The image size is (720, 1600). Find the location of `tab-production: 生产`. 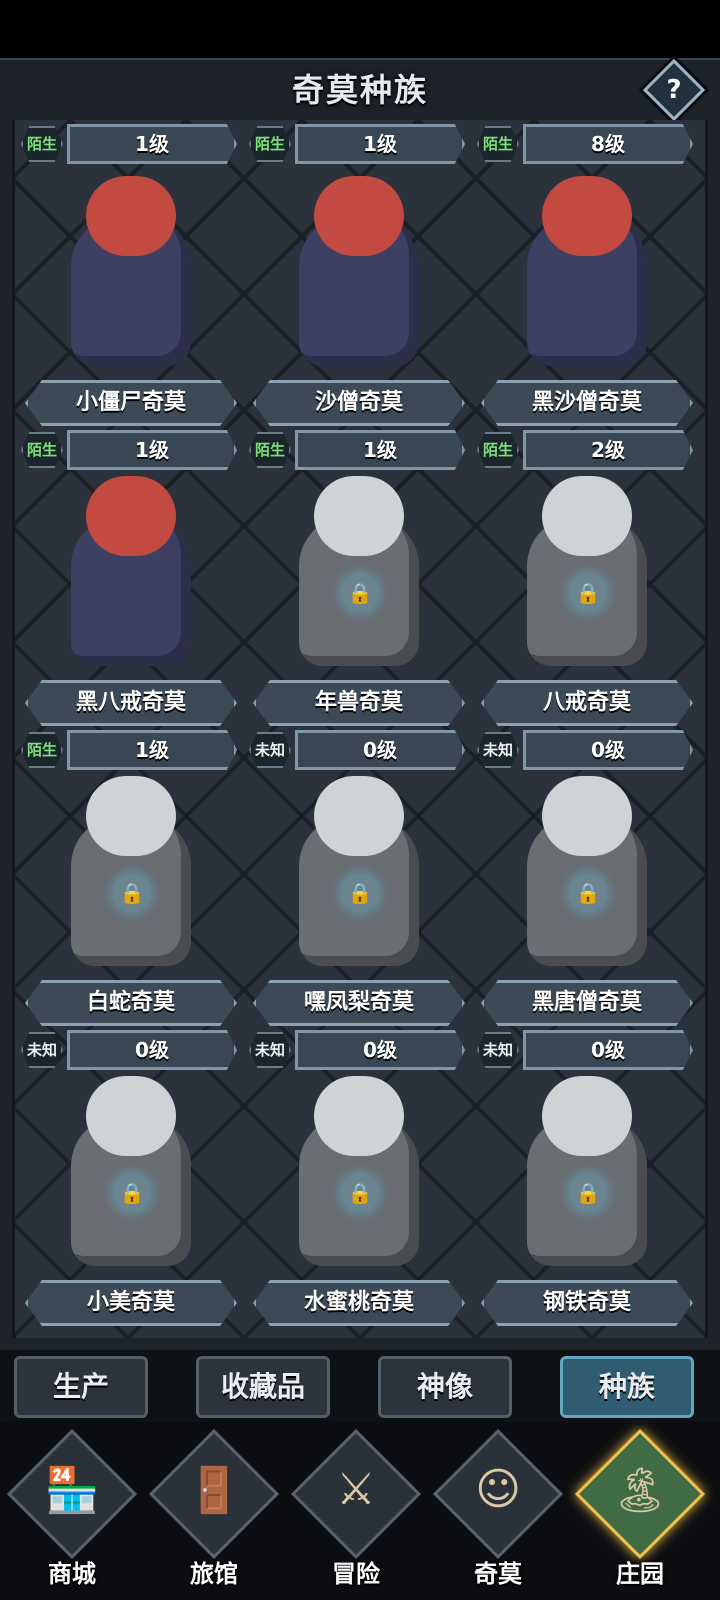

tab-production: 生产 is located at coordinates (81, 1387).